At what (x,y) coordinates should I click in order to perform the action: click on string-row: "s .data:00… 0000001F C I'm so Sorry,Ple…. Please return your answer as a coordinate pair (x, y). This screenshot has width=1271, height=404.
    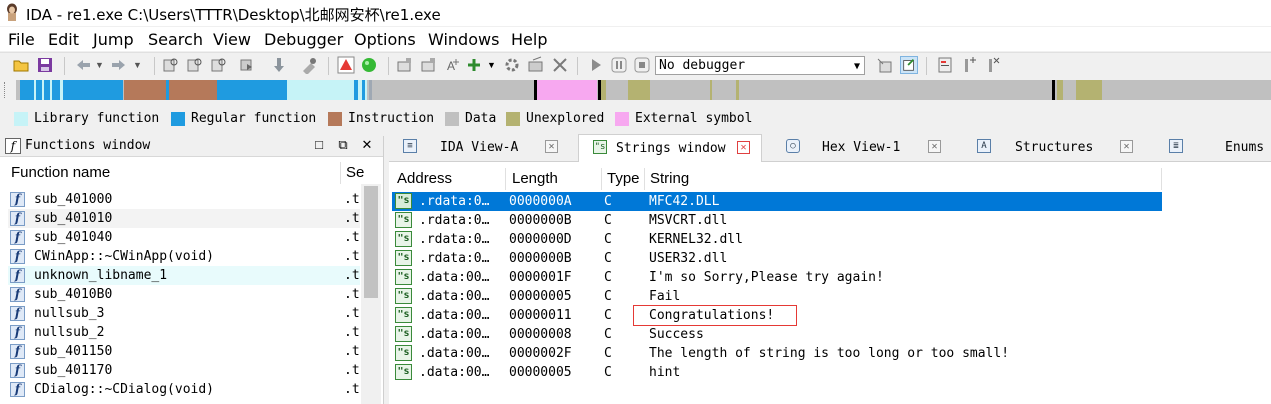
    Looking at the image, I should click on (777, 277).